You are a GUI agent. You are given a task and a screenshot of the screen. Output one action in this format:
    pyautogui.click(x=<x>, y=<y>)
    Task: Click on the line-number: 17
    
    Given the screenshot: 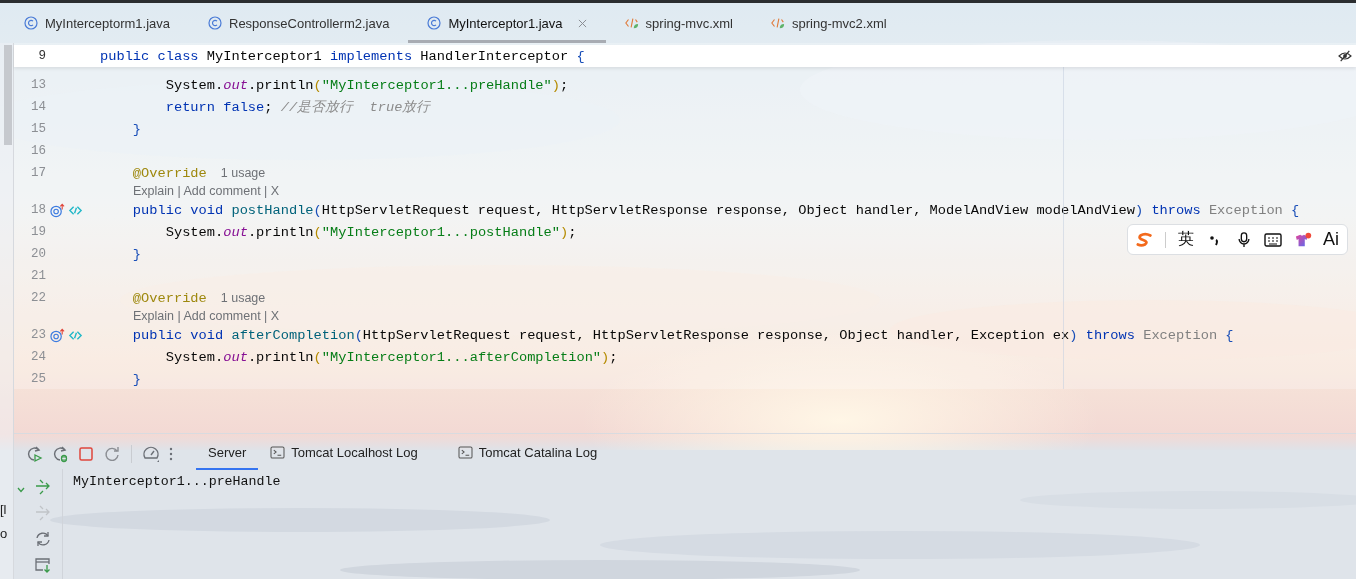 What is the action you would take?
    pyautogui.click(x=38, y=173)
    